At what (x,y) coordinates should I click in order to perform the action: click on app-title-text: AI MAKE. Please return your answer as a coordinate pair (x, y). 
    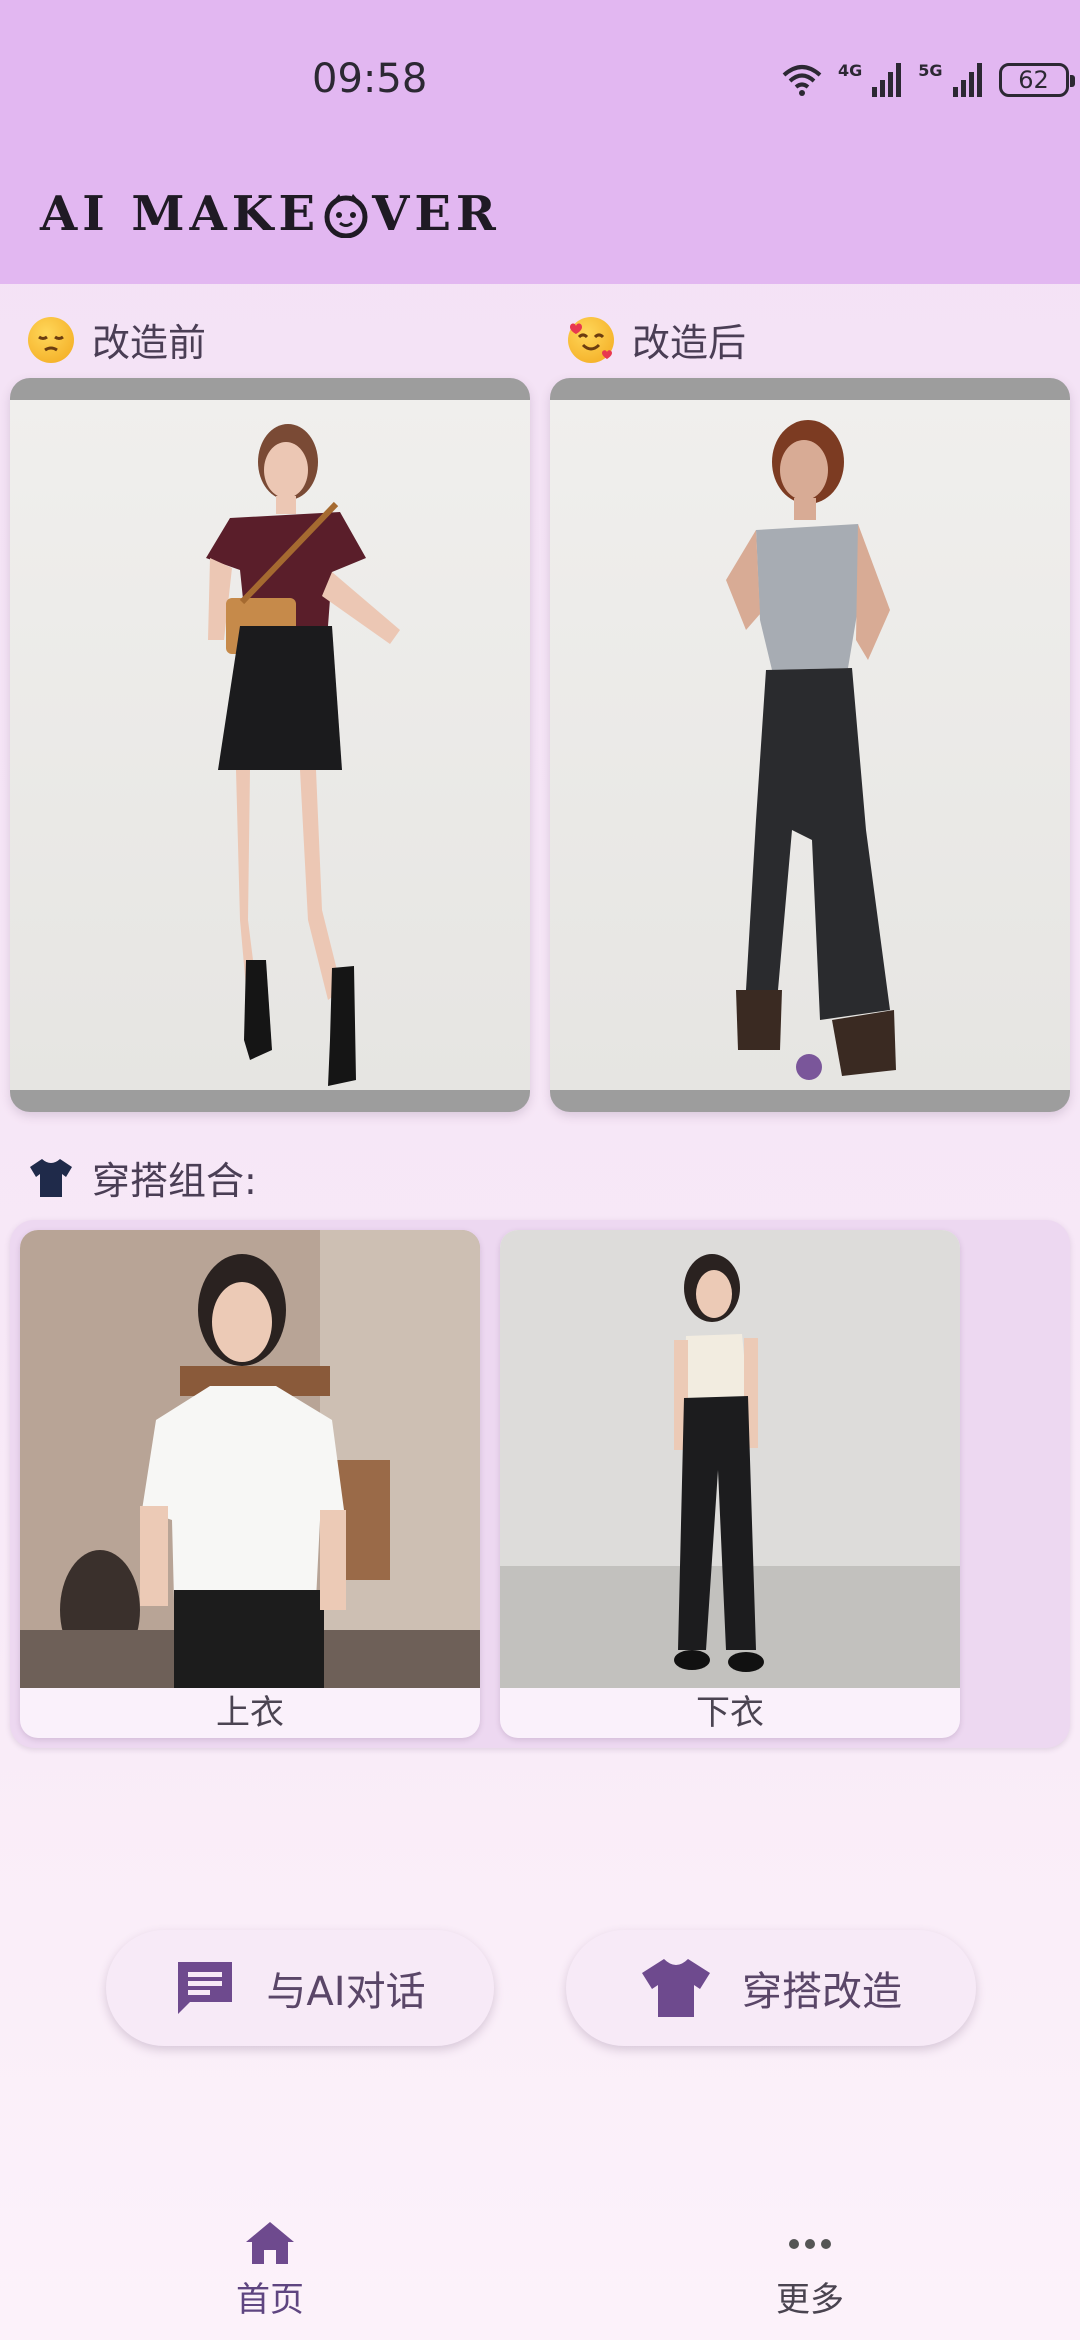
    Looking at the image, I should click on (180, 214).